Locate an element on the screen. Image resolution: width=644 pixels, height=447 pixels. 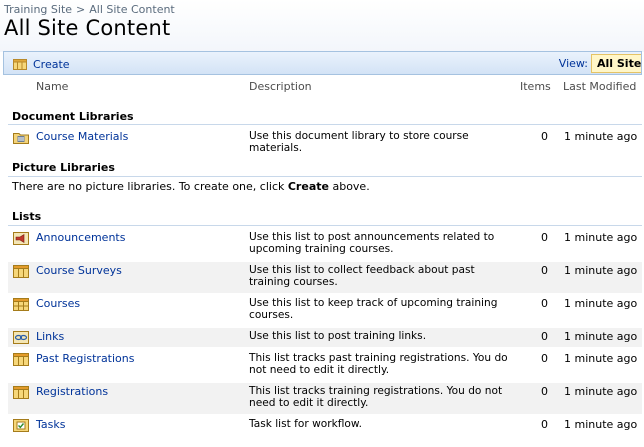
create-icon is located at coordinates (20, 64).